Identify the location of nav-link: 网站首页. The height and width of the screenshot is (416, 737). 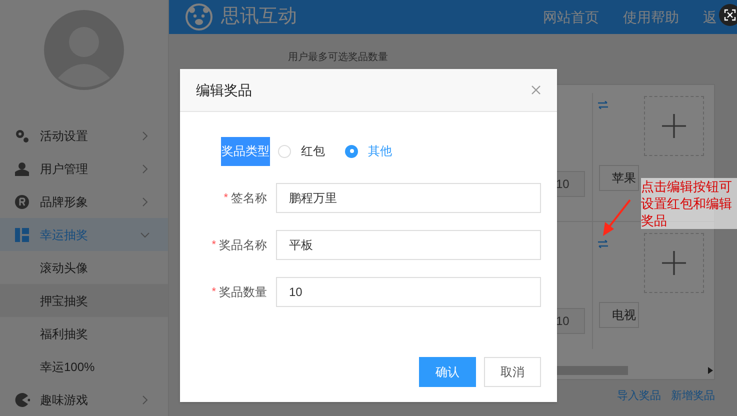
(571, 17).